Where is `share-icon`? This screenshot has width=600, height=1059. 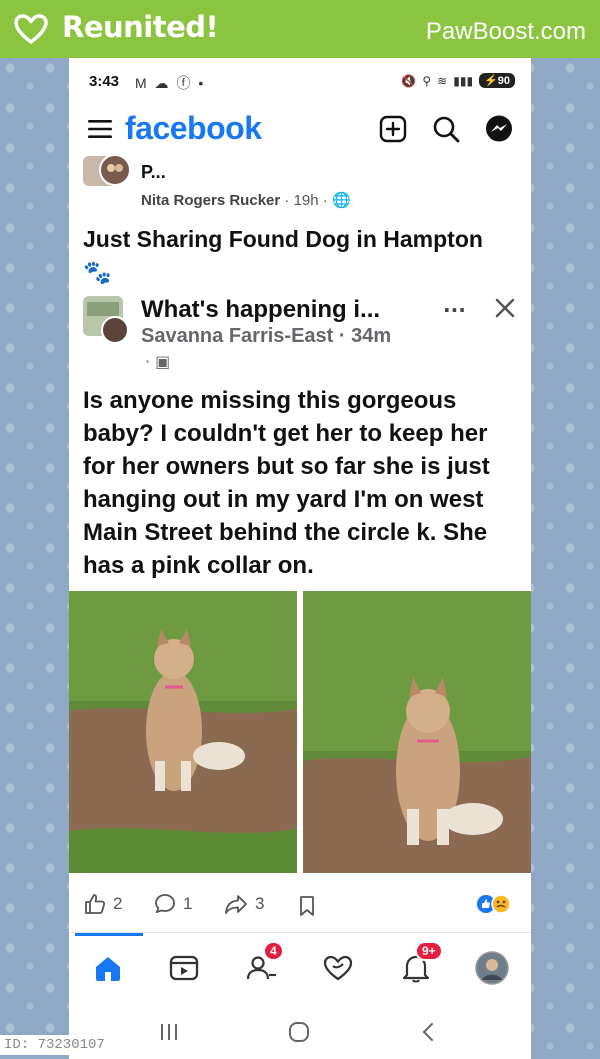
share-icon is located at coordinates (236, 904).